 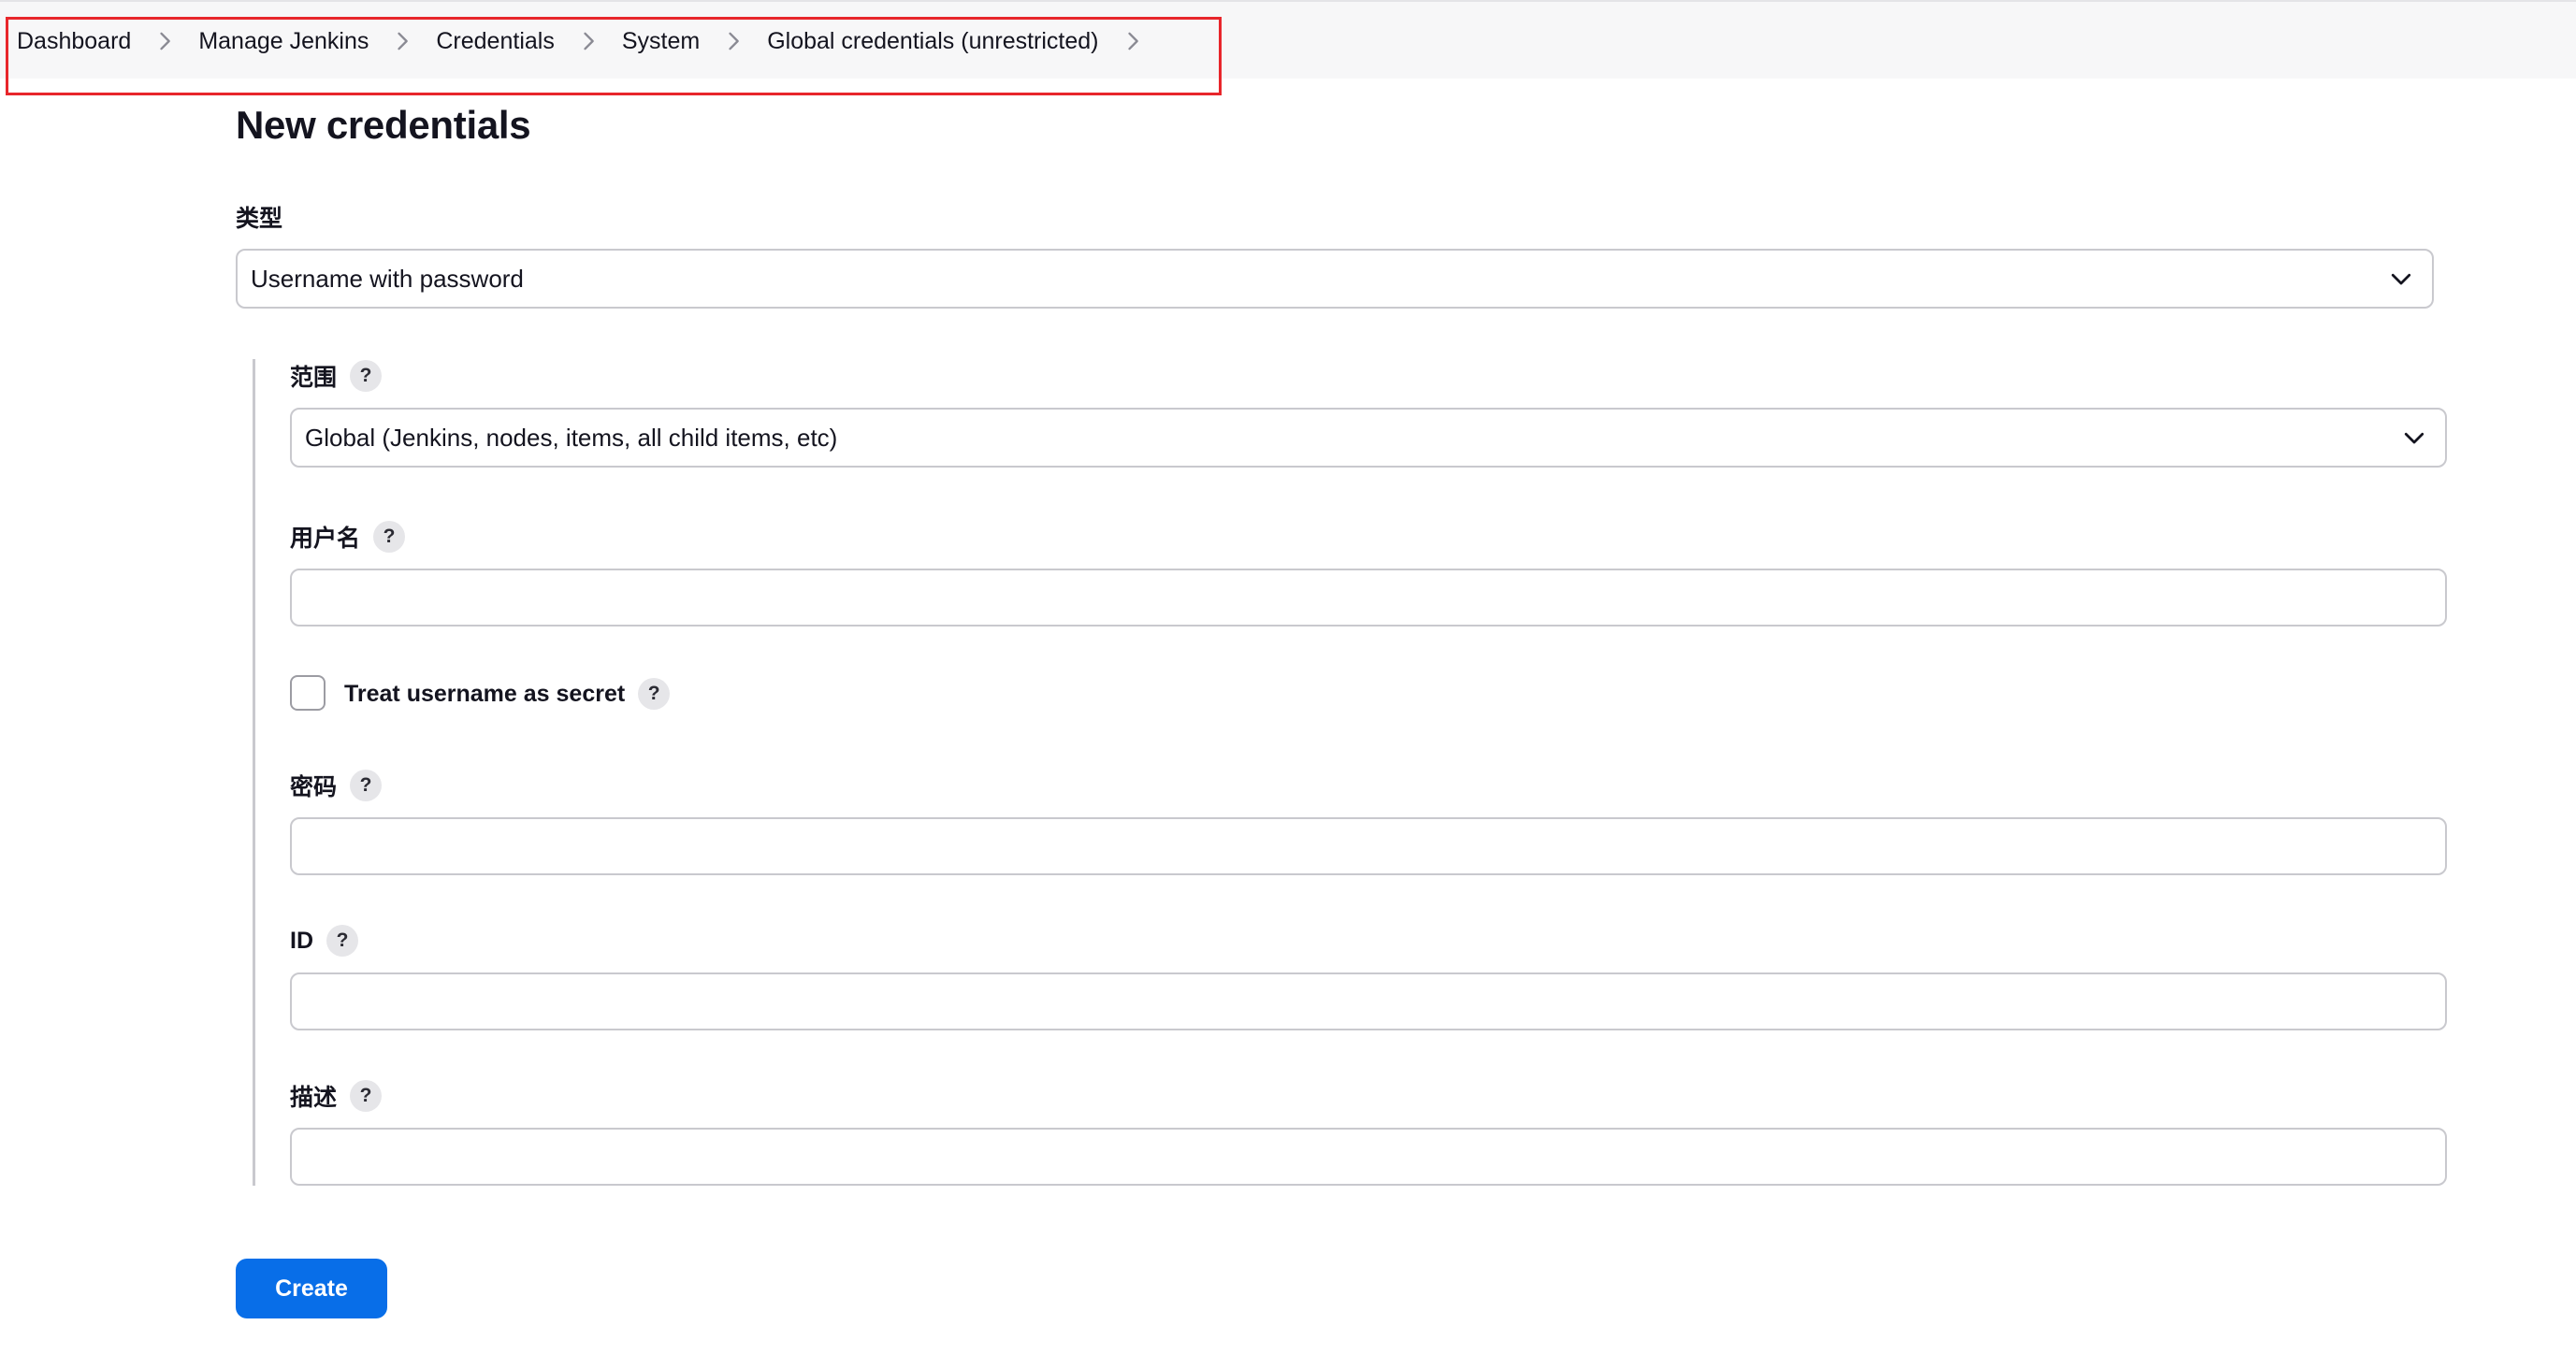 What do you see at coordinates (1368, 1001) in the screenshot?
I see `id-input` at bounding box center [1368, 1001].